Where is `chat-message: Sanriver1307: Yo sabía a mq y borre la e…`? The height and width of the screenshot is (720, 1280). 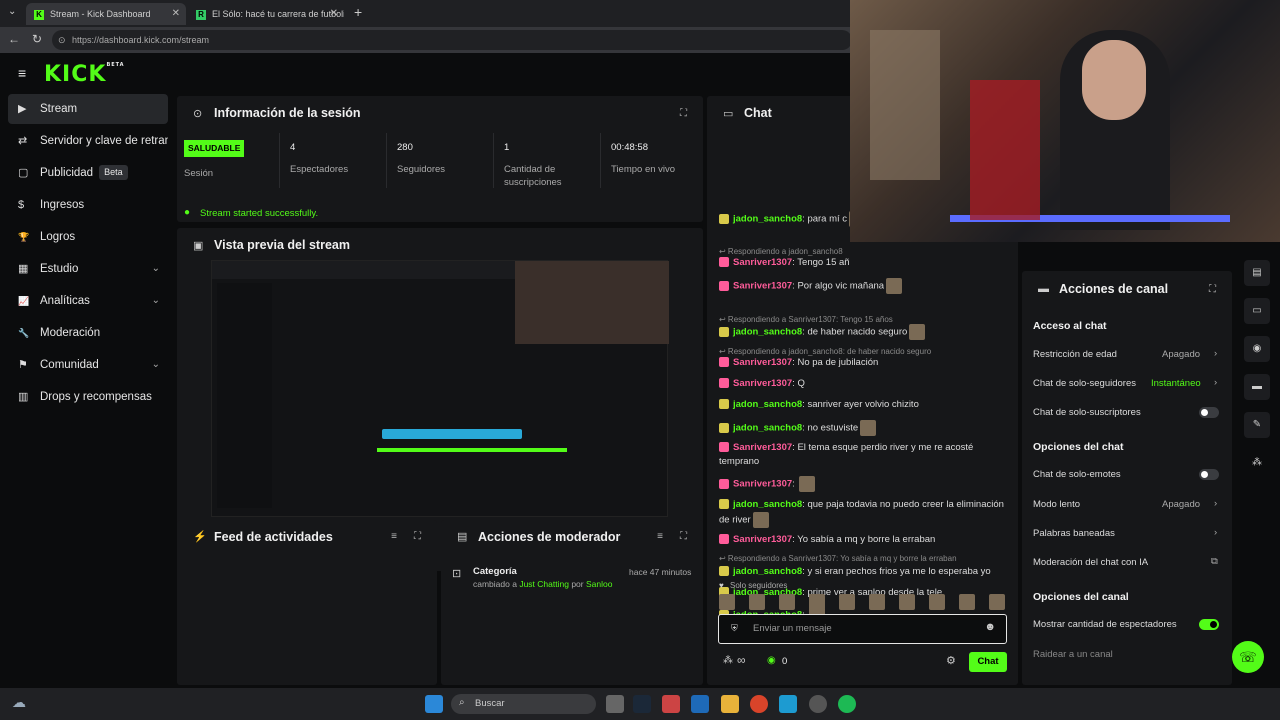 chat-message: Sanriver1307: Yo sabía a mq y borre la e… is located at coordinates (864, 540).